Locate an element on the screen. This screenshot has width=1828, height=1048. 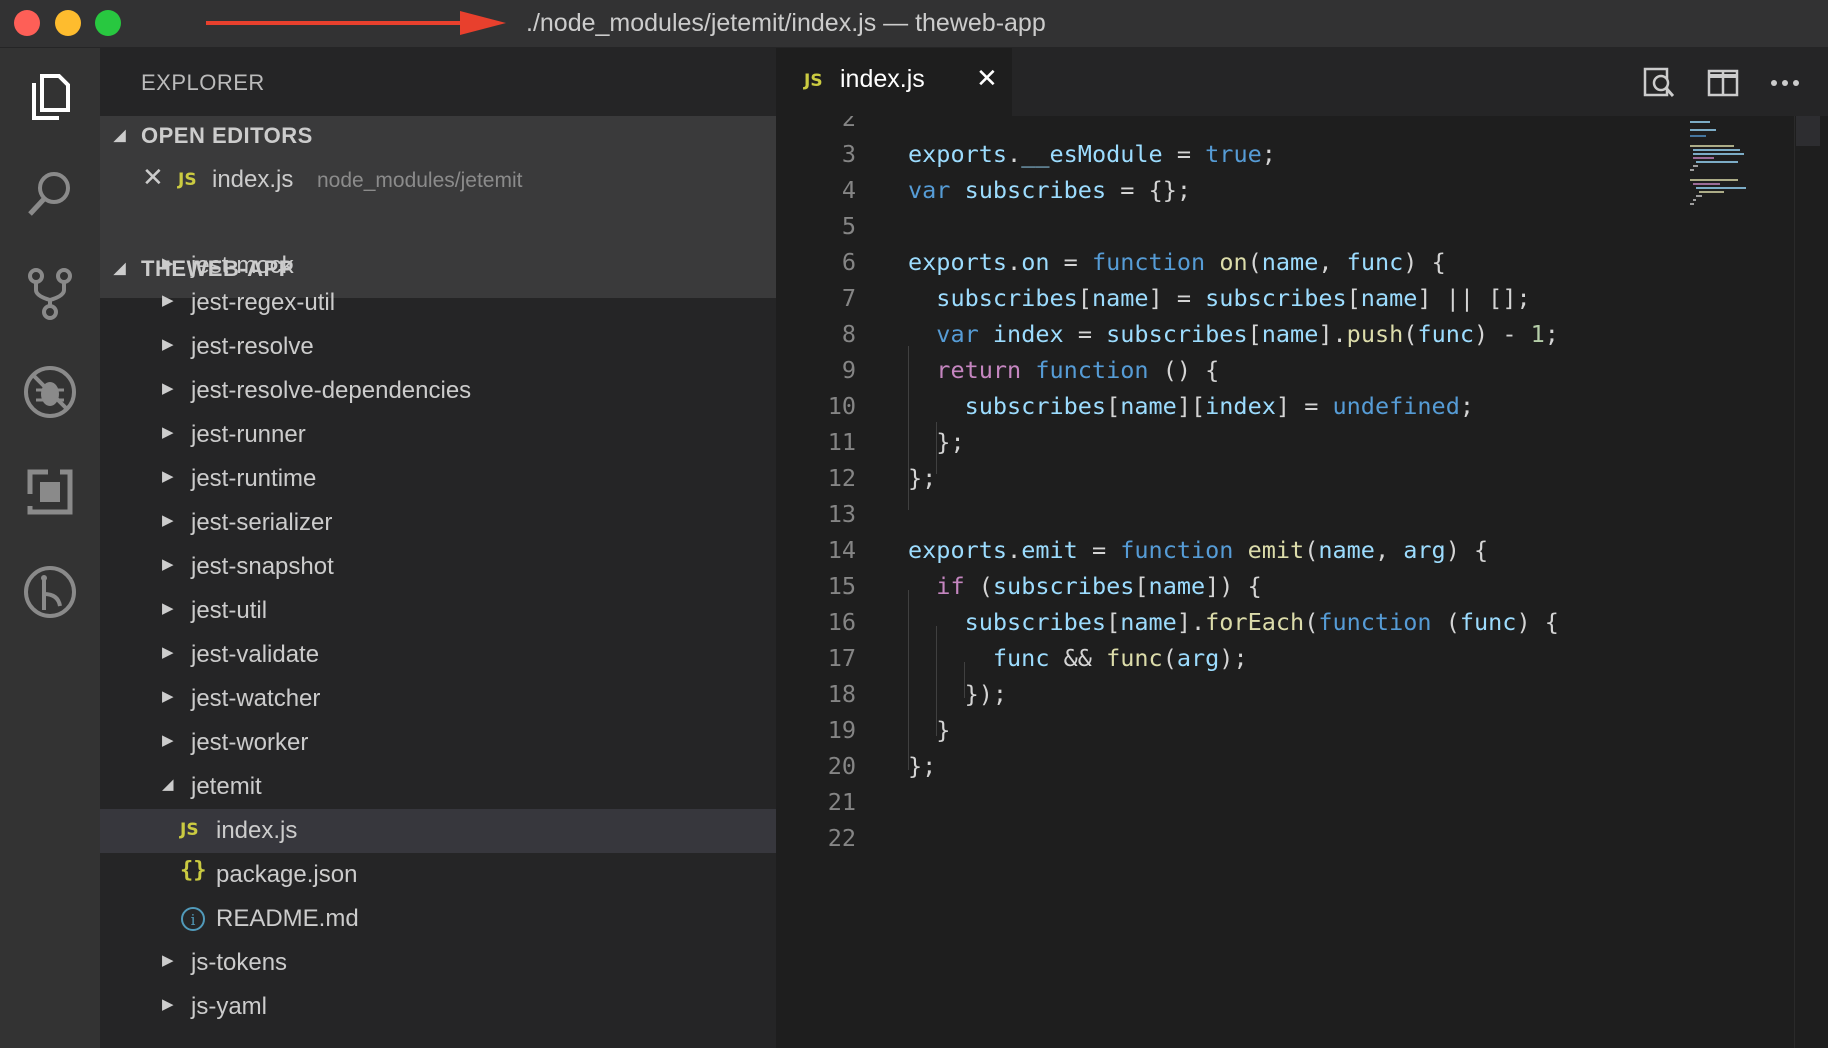
line-source: return function () { is located at coordinates (1078, 370).